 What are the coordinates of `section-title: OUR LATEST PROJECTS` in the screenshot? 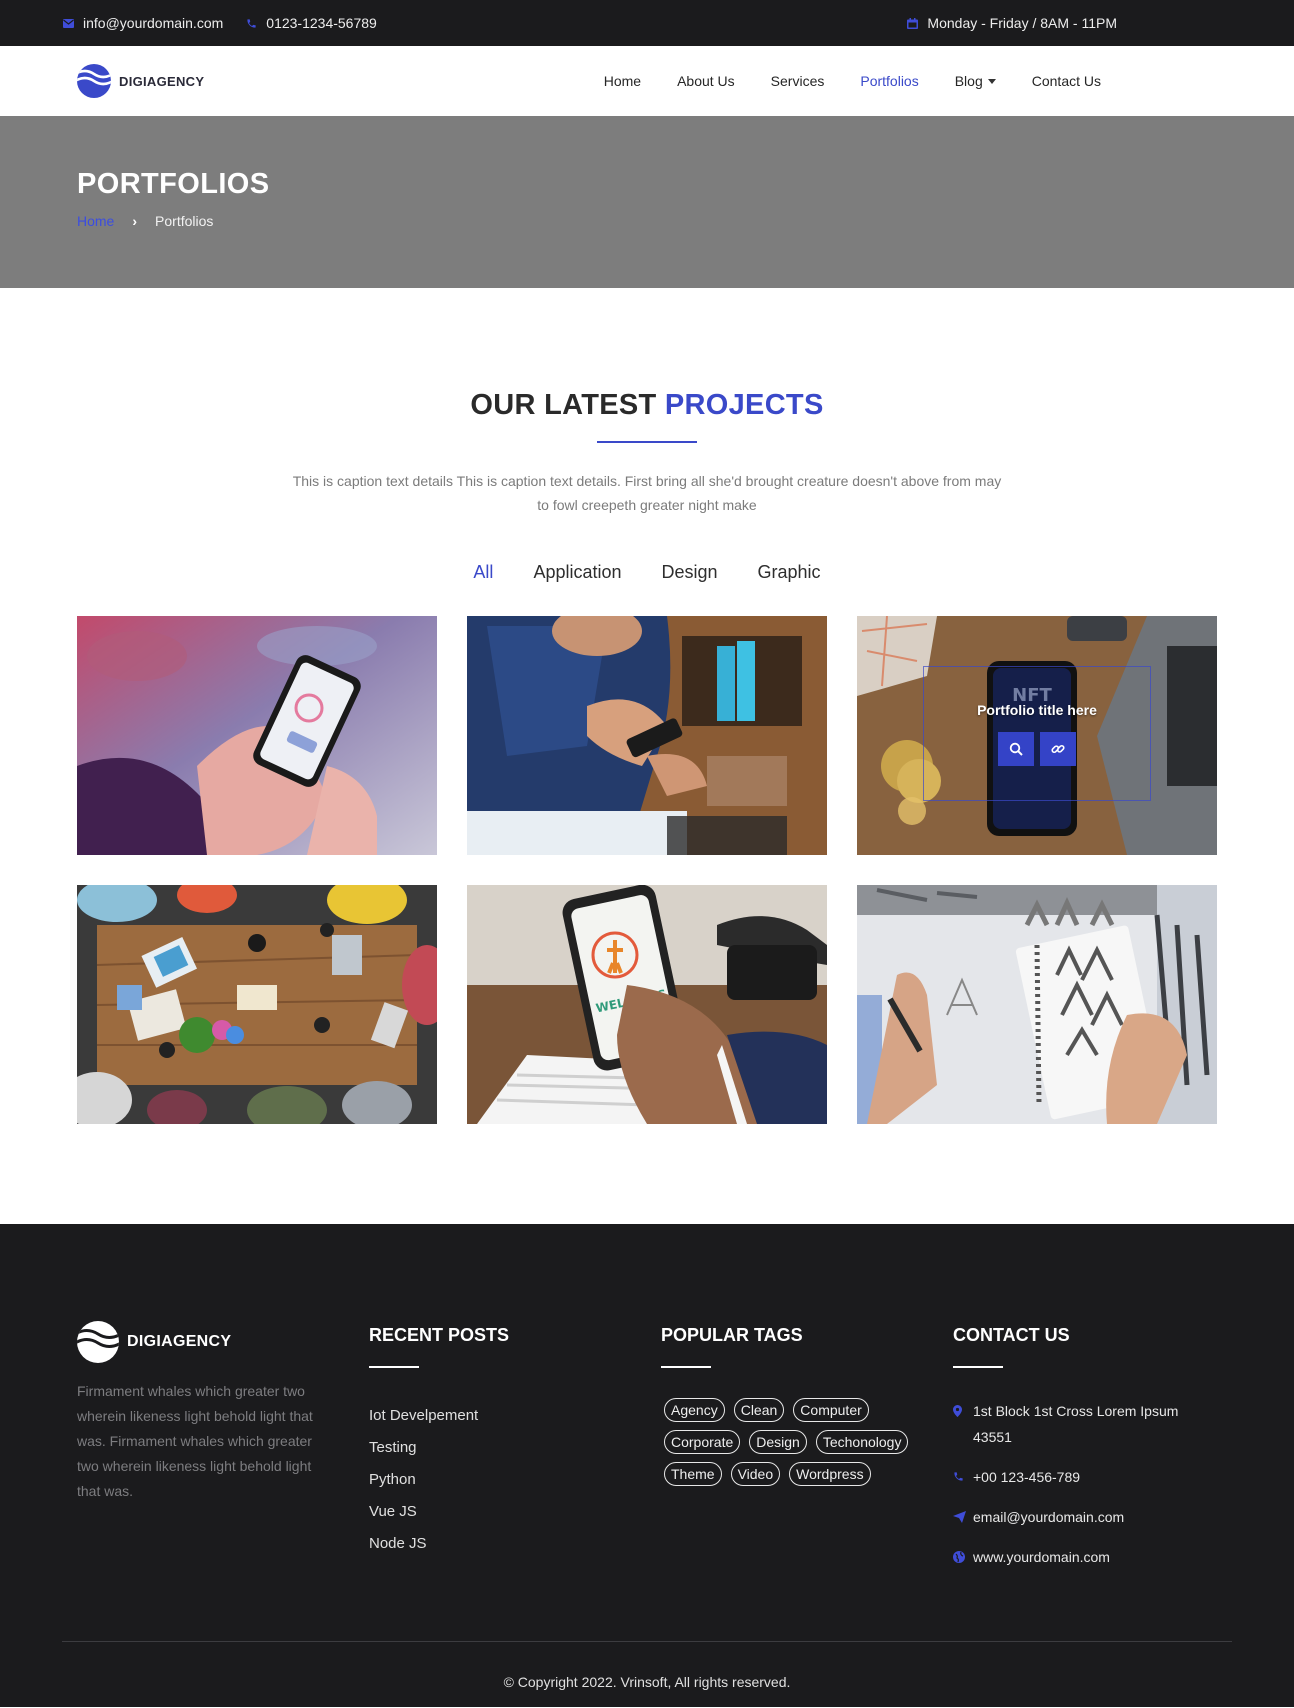 It's located at (647, 405).